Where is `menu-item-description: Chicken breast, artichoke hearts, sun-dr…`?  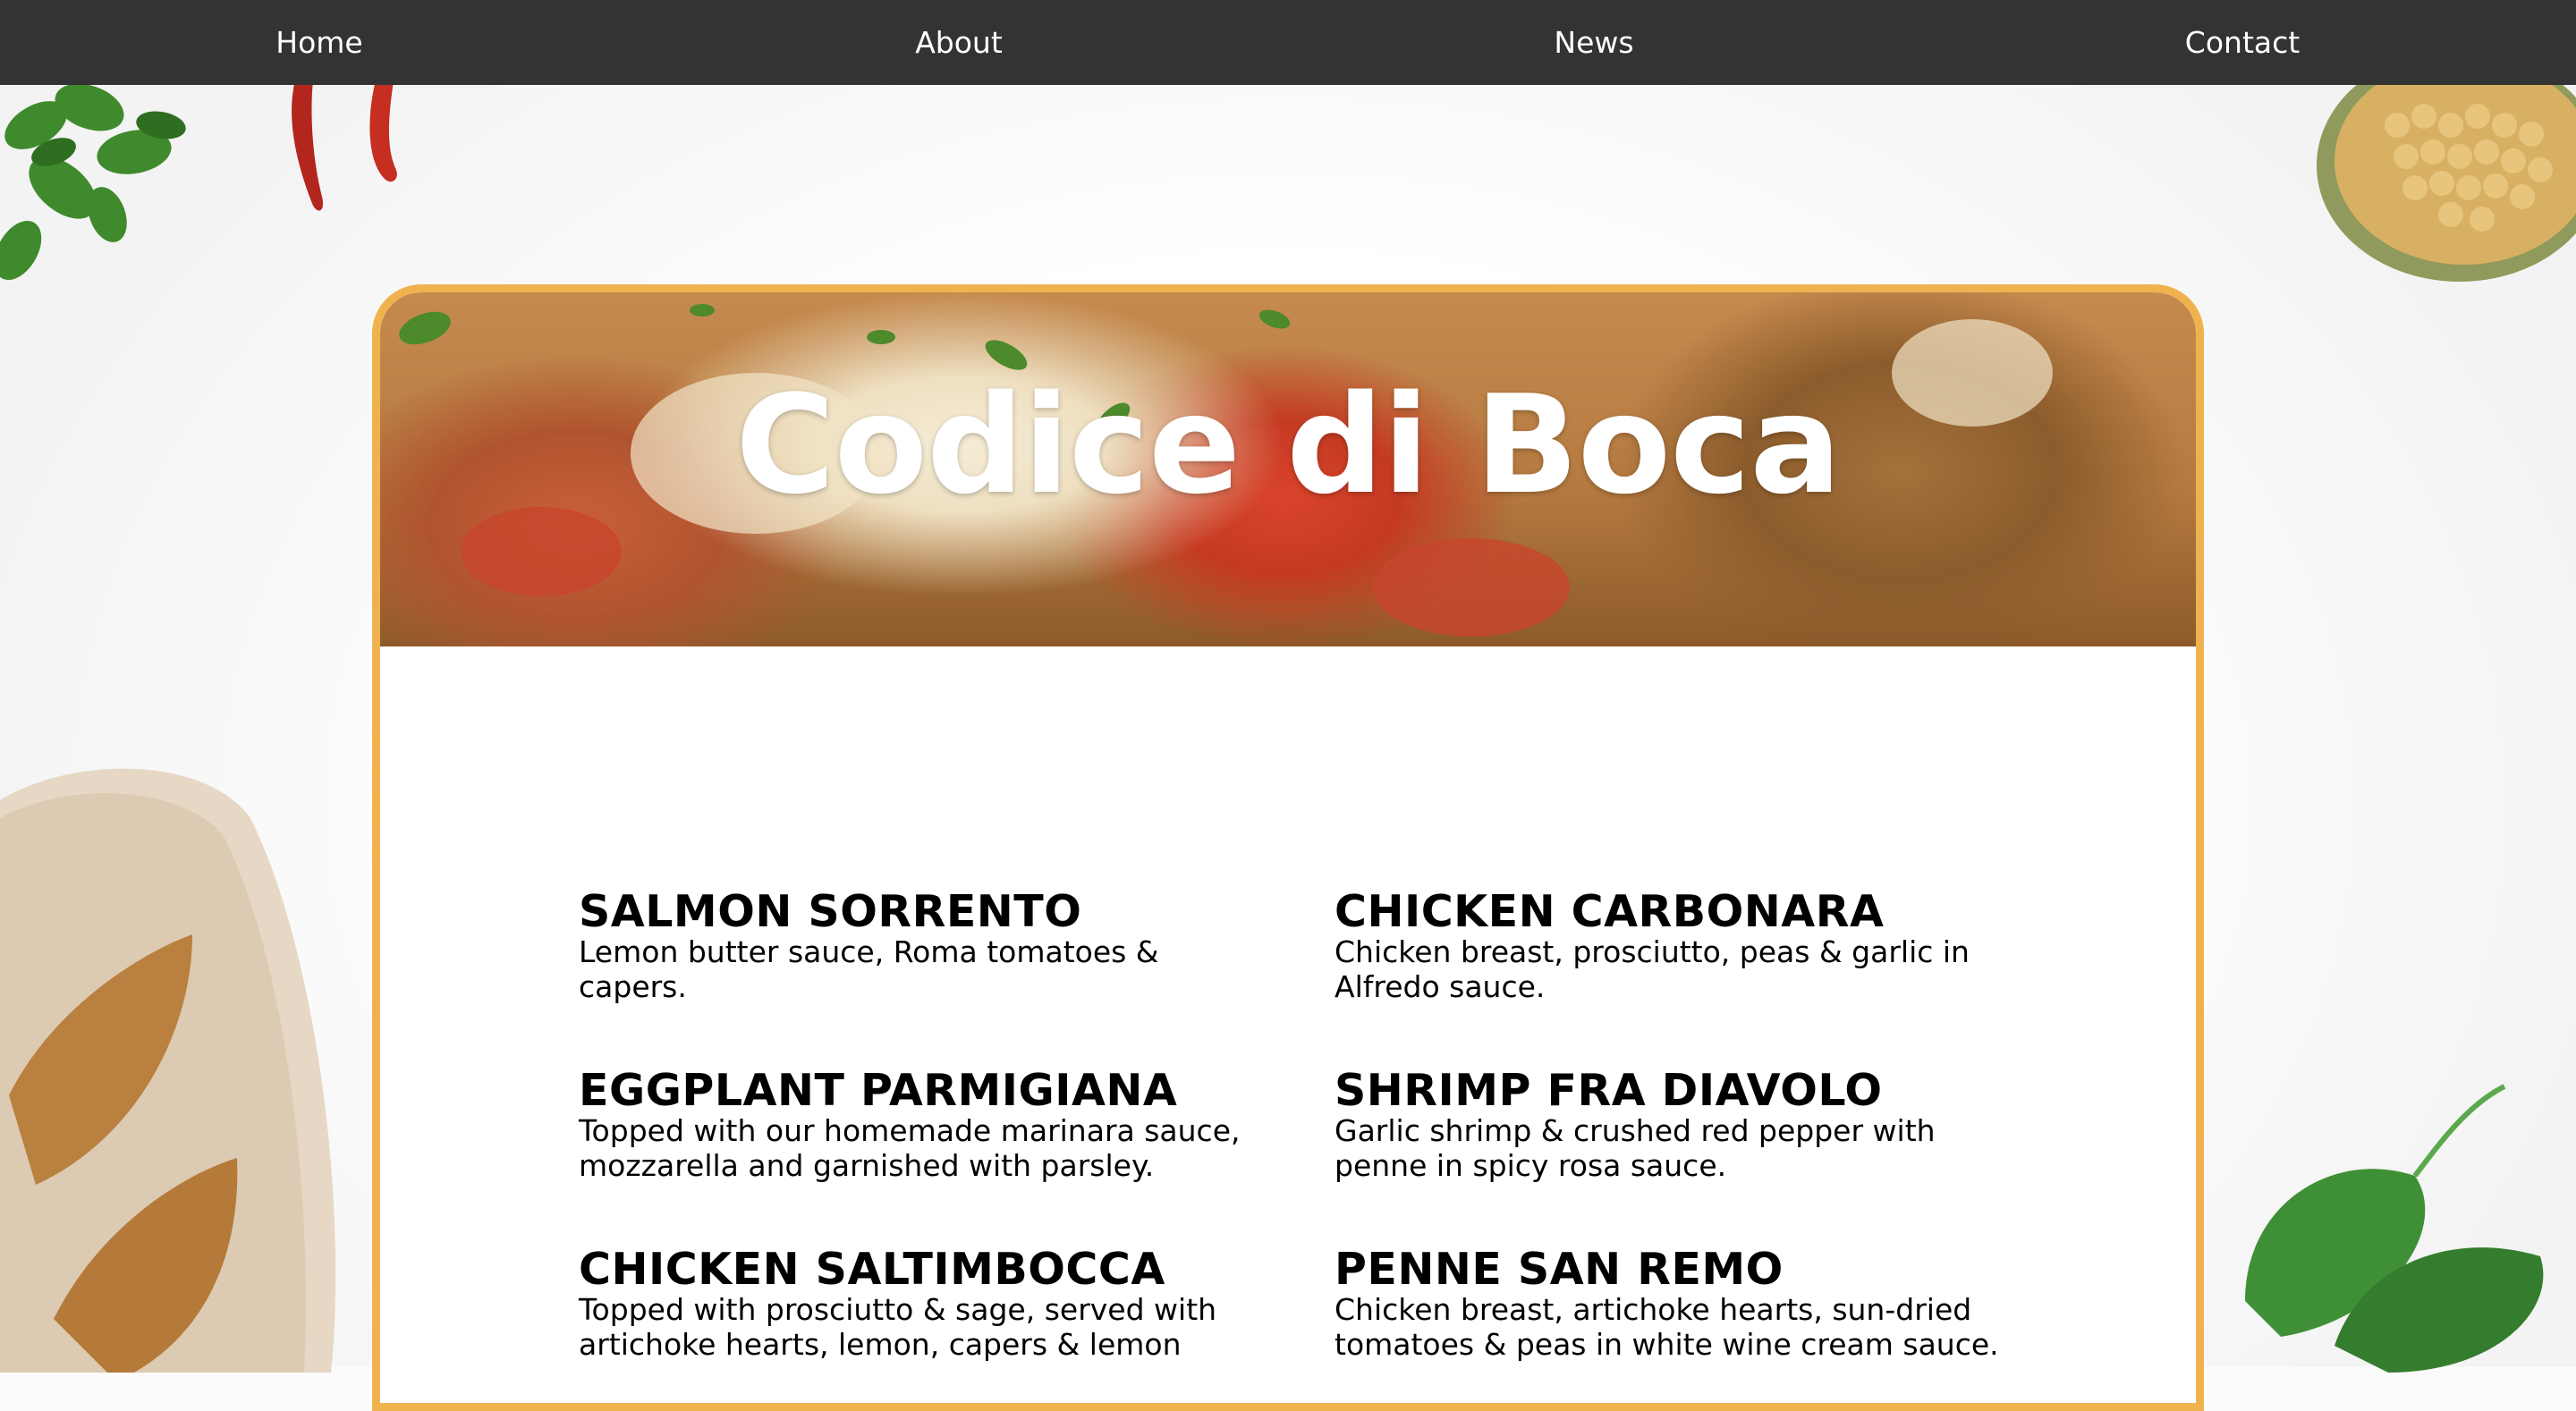
menu-item-description: Chicken breast, artichoke hearts, sun-dr… is located at coordinates (1667, 1327).